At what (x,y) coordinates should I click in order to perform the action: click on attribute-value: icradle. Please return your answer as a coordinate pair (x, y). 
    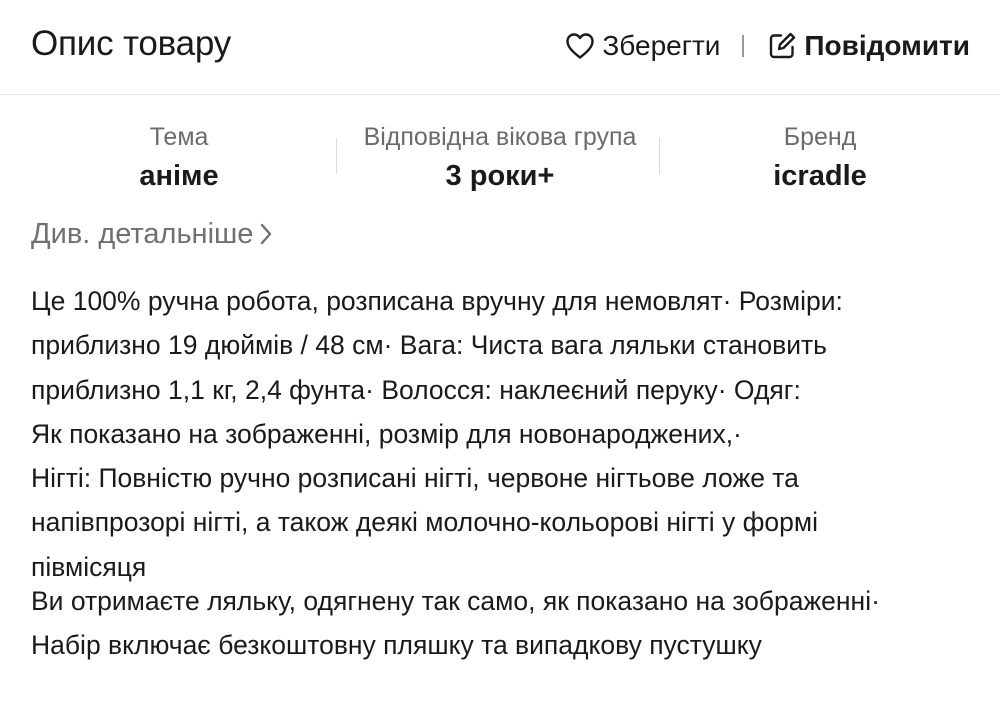
    Looking at the image, I should click on (820, 176).